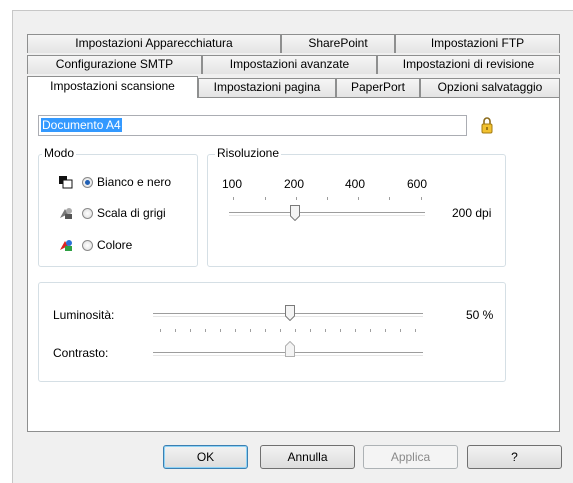  I want to click on resolution-tick-600: 600, so click(417, 184).